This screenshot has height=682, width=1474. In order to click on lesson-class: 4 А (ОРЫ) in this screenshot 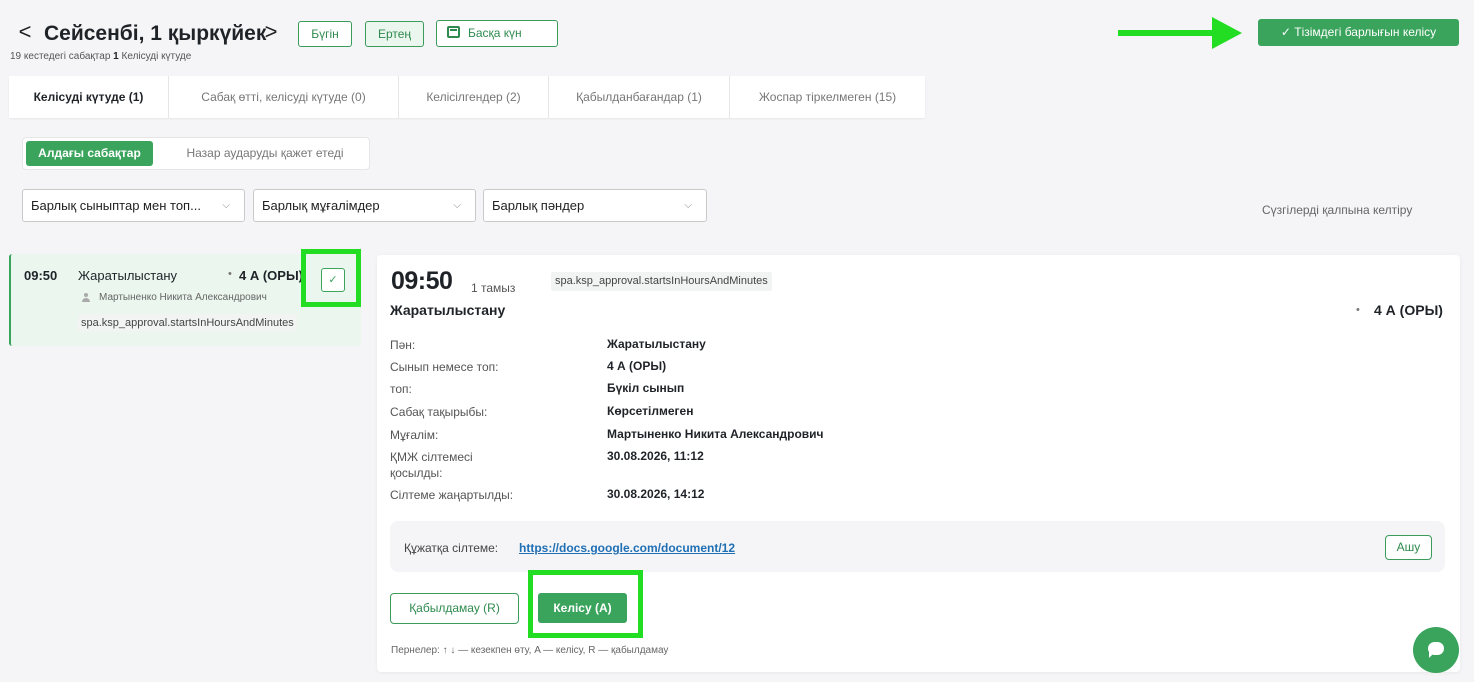, I will do `click(270, 275)`.